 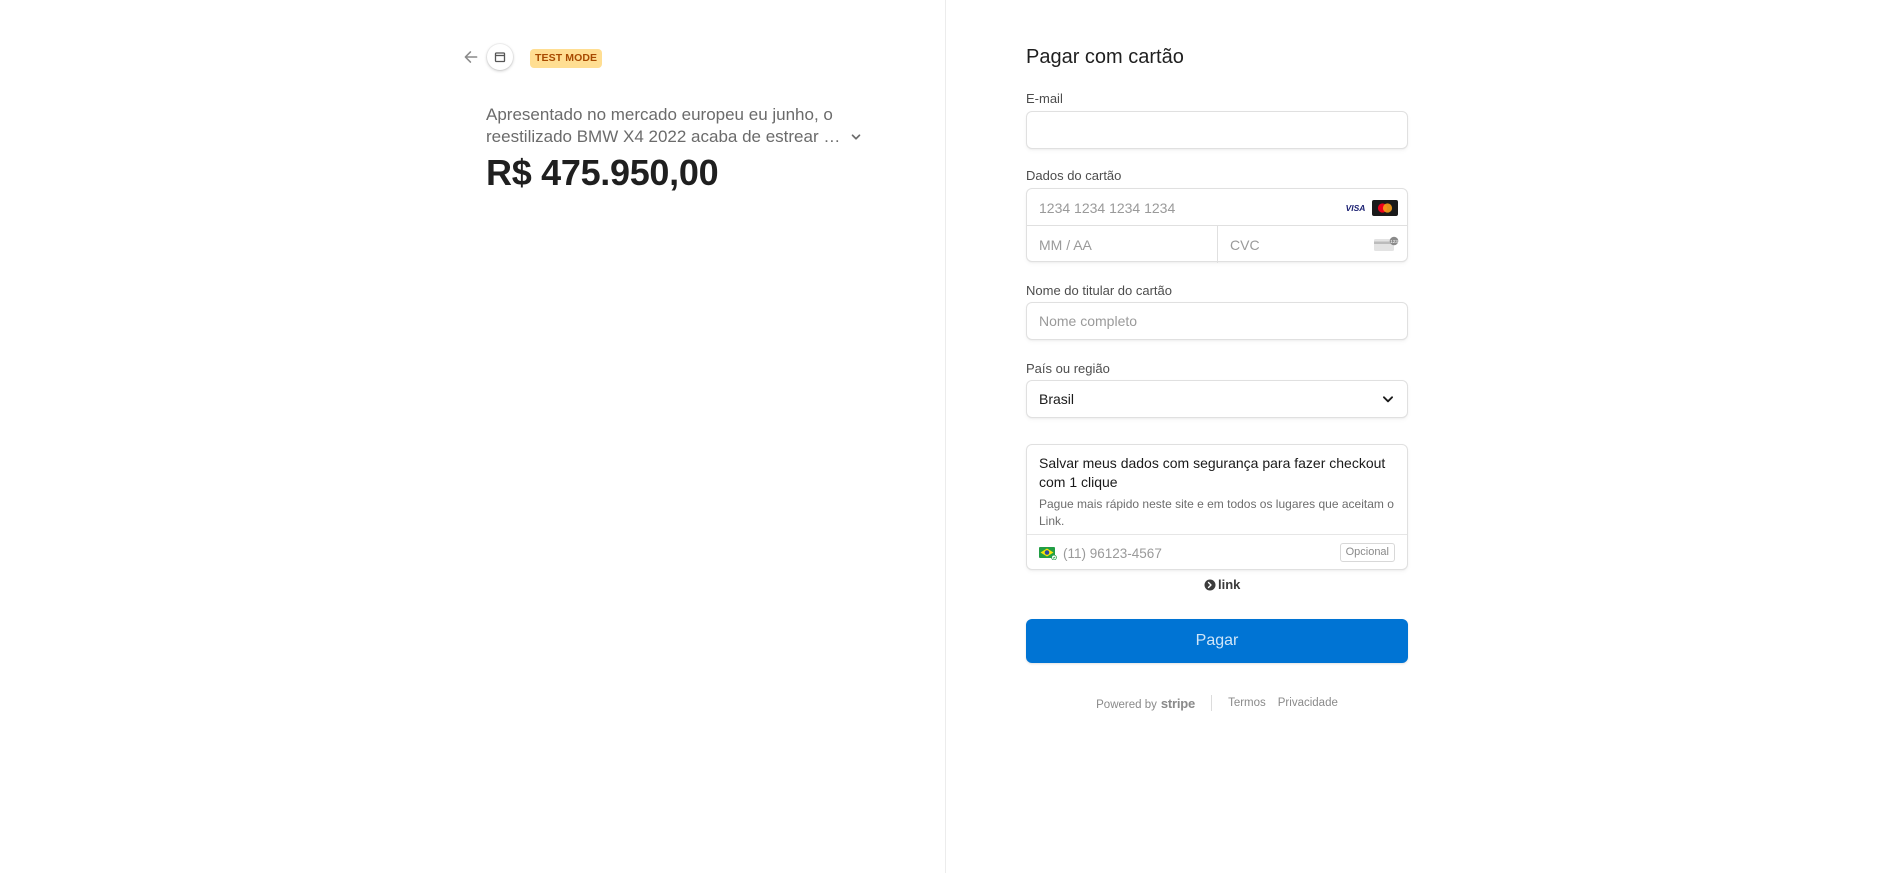 What do you see at coordinates (1217, 321) in the screenshot?
I see `cardholder-name-field` at bounding box center [1217, 321].